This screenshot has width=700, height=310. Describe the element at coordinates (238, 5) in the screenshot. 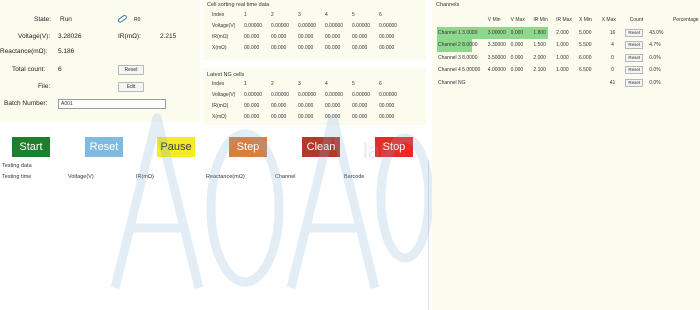

I see `realtime-title: Cell sorting real time data` at that location.